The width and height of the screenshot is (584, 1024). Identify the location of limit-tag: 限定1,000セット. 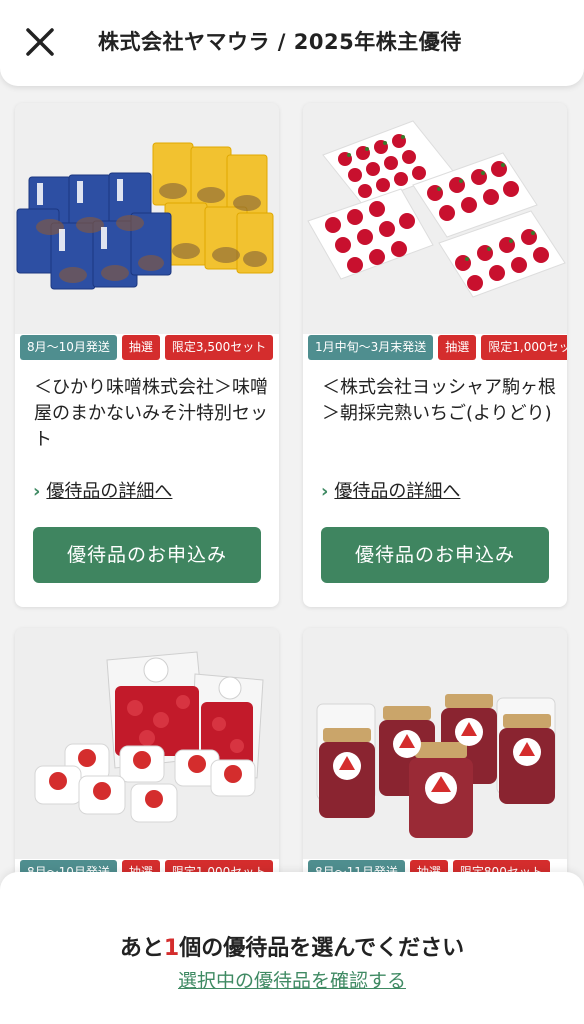
(524, 347).